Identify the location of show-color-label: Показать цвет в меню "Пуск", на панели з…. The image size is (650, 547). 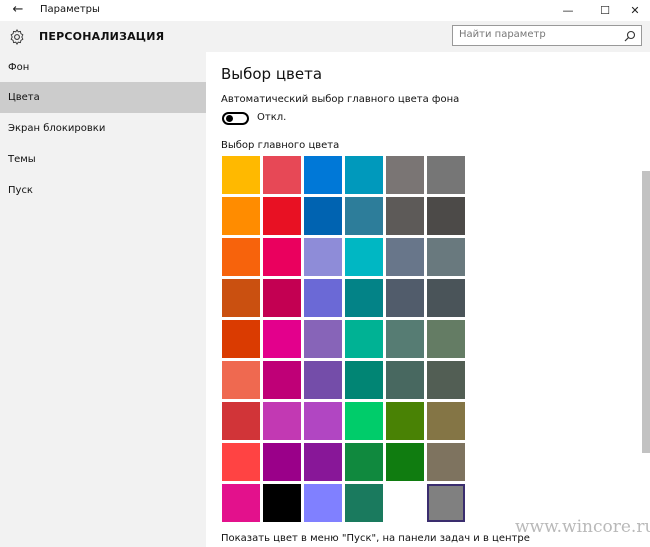
(375, 538).